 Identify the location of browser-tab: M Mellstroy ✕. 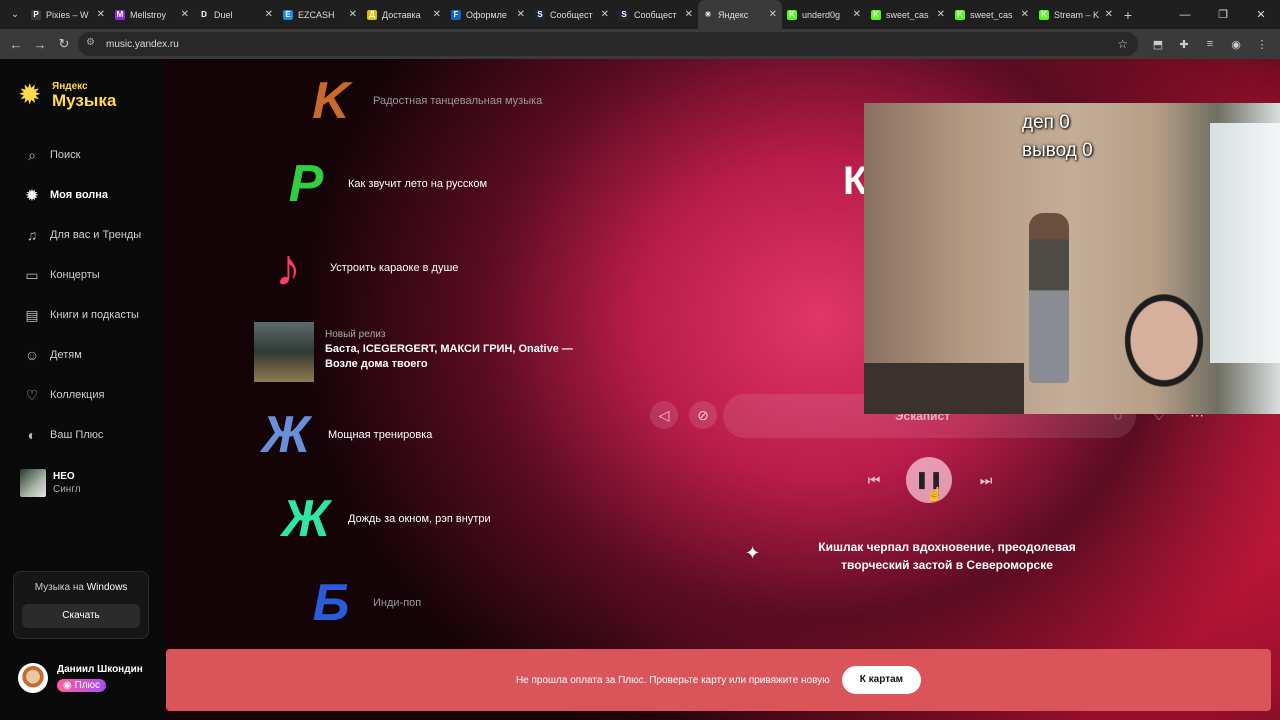
(152, 14).